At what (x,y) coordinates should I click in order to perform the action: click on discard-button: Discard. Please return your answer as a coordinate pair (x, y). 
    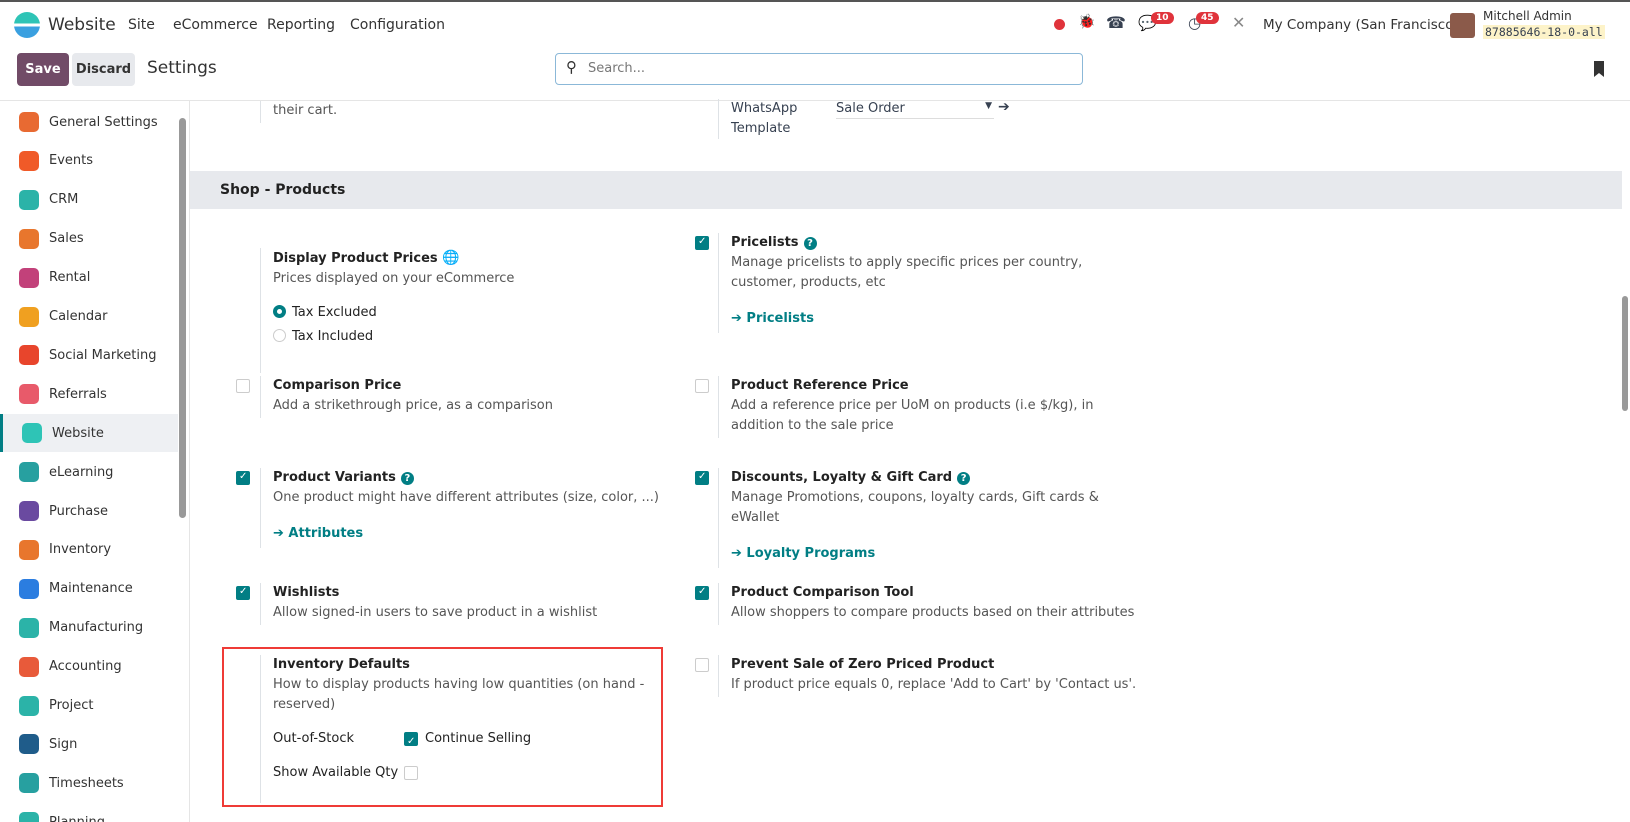
    Looking at the image, I should click on (103, 69).